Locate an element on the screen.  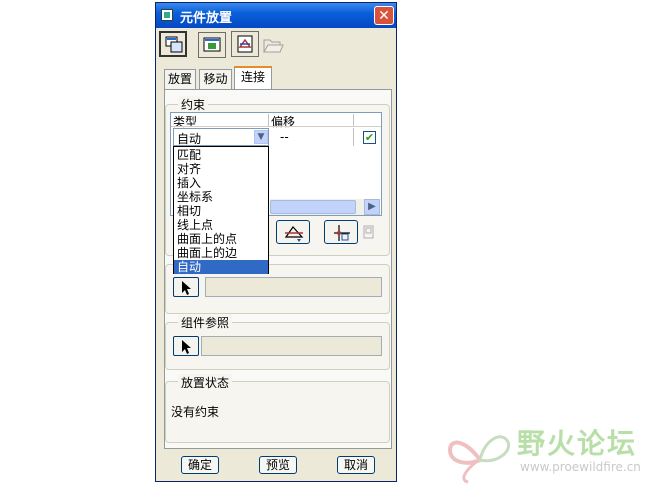
window-title: 元件放置 is located at coordinates (206, 18).